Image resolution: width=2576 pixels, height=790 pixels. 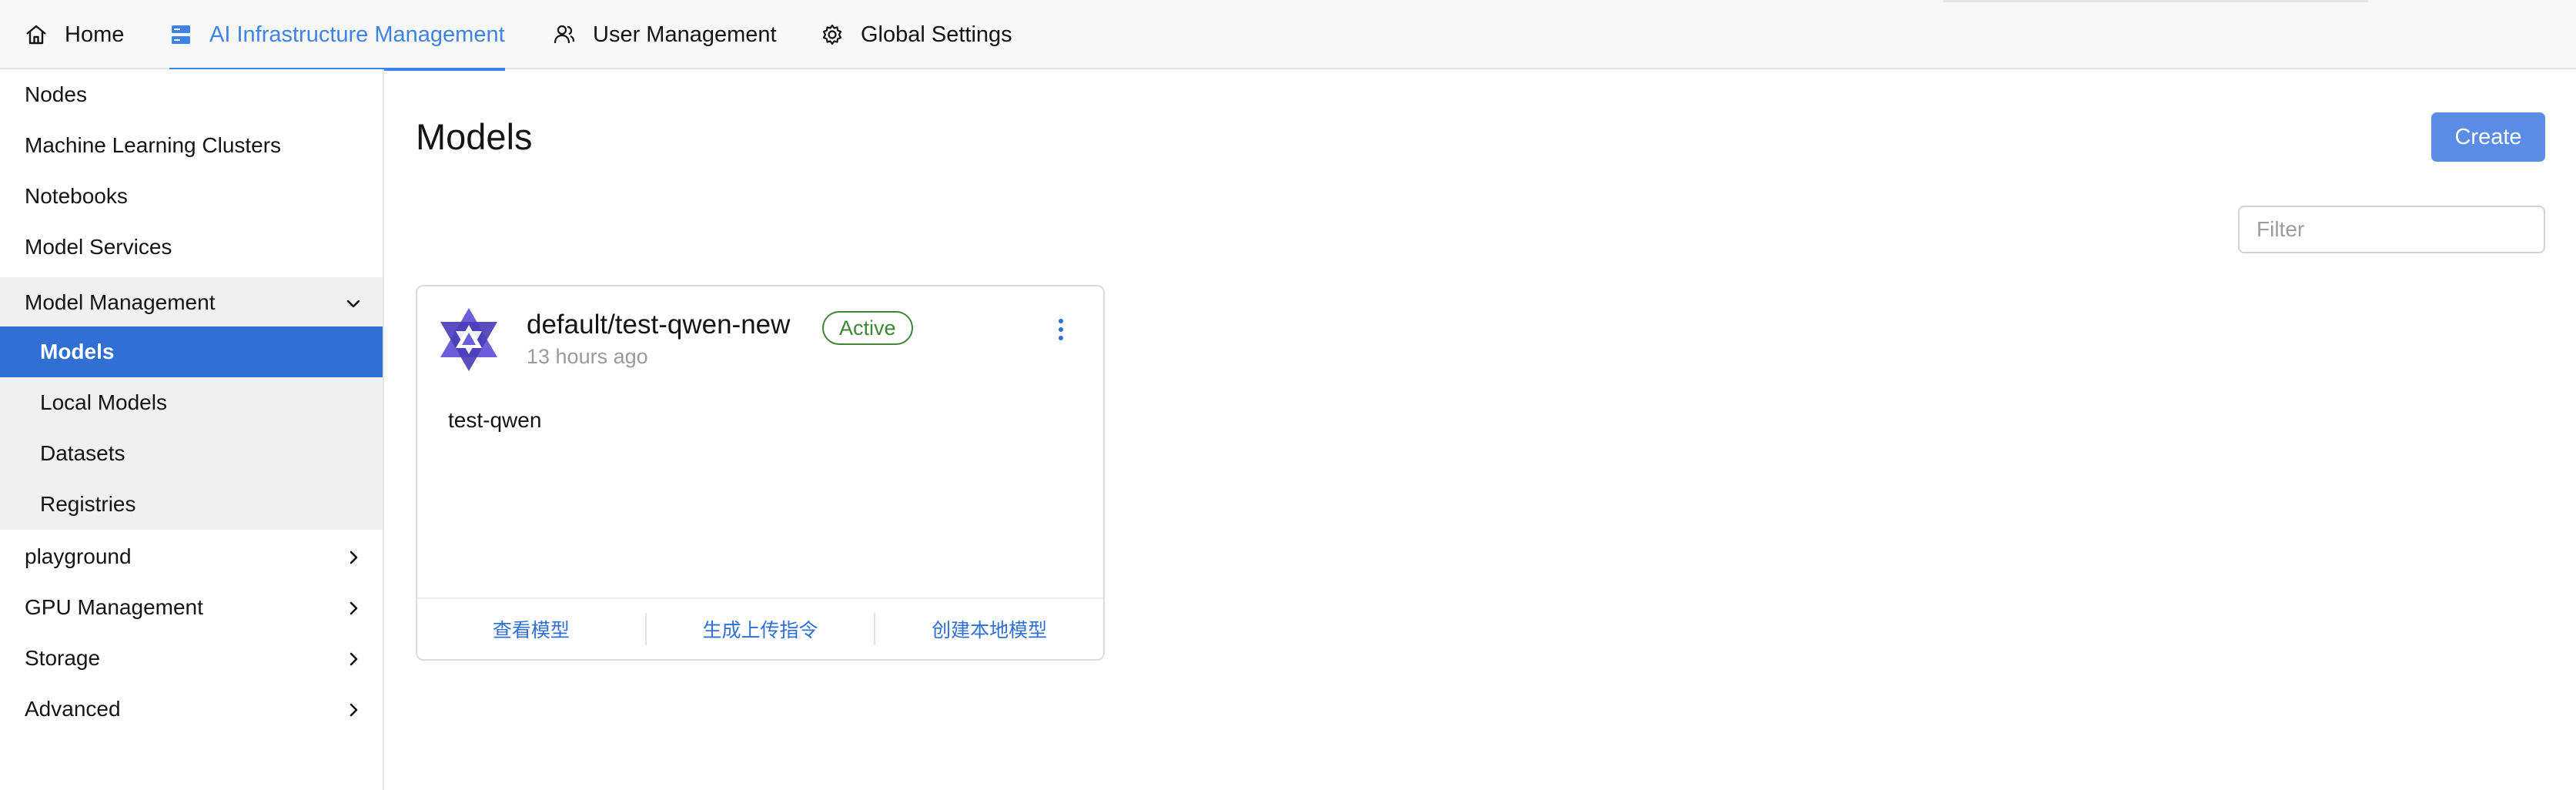 I want to click on sidebar-item-models: Models, so click(x=191, y=351).